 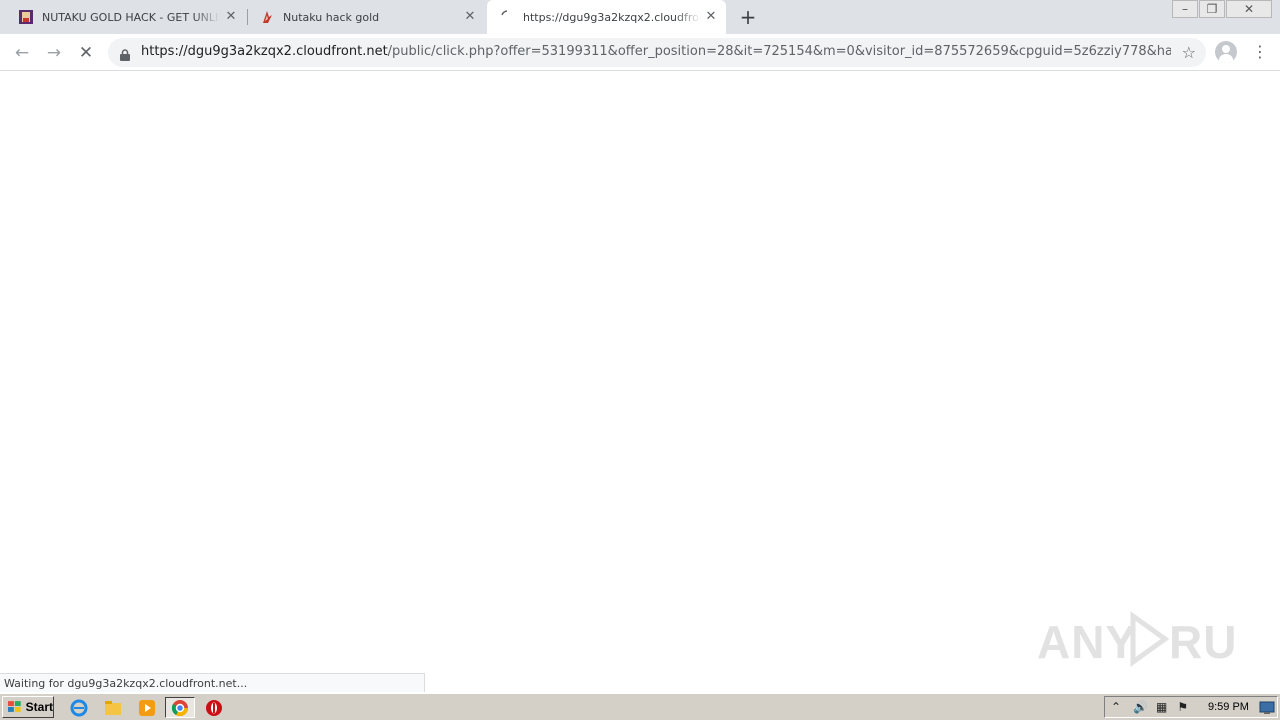 What do you see at coordinates (26, 17) in the screenshot?
I see `nutaku-favicon-icon` at bounding box center [26, 17].